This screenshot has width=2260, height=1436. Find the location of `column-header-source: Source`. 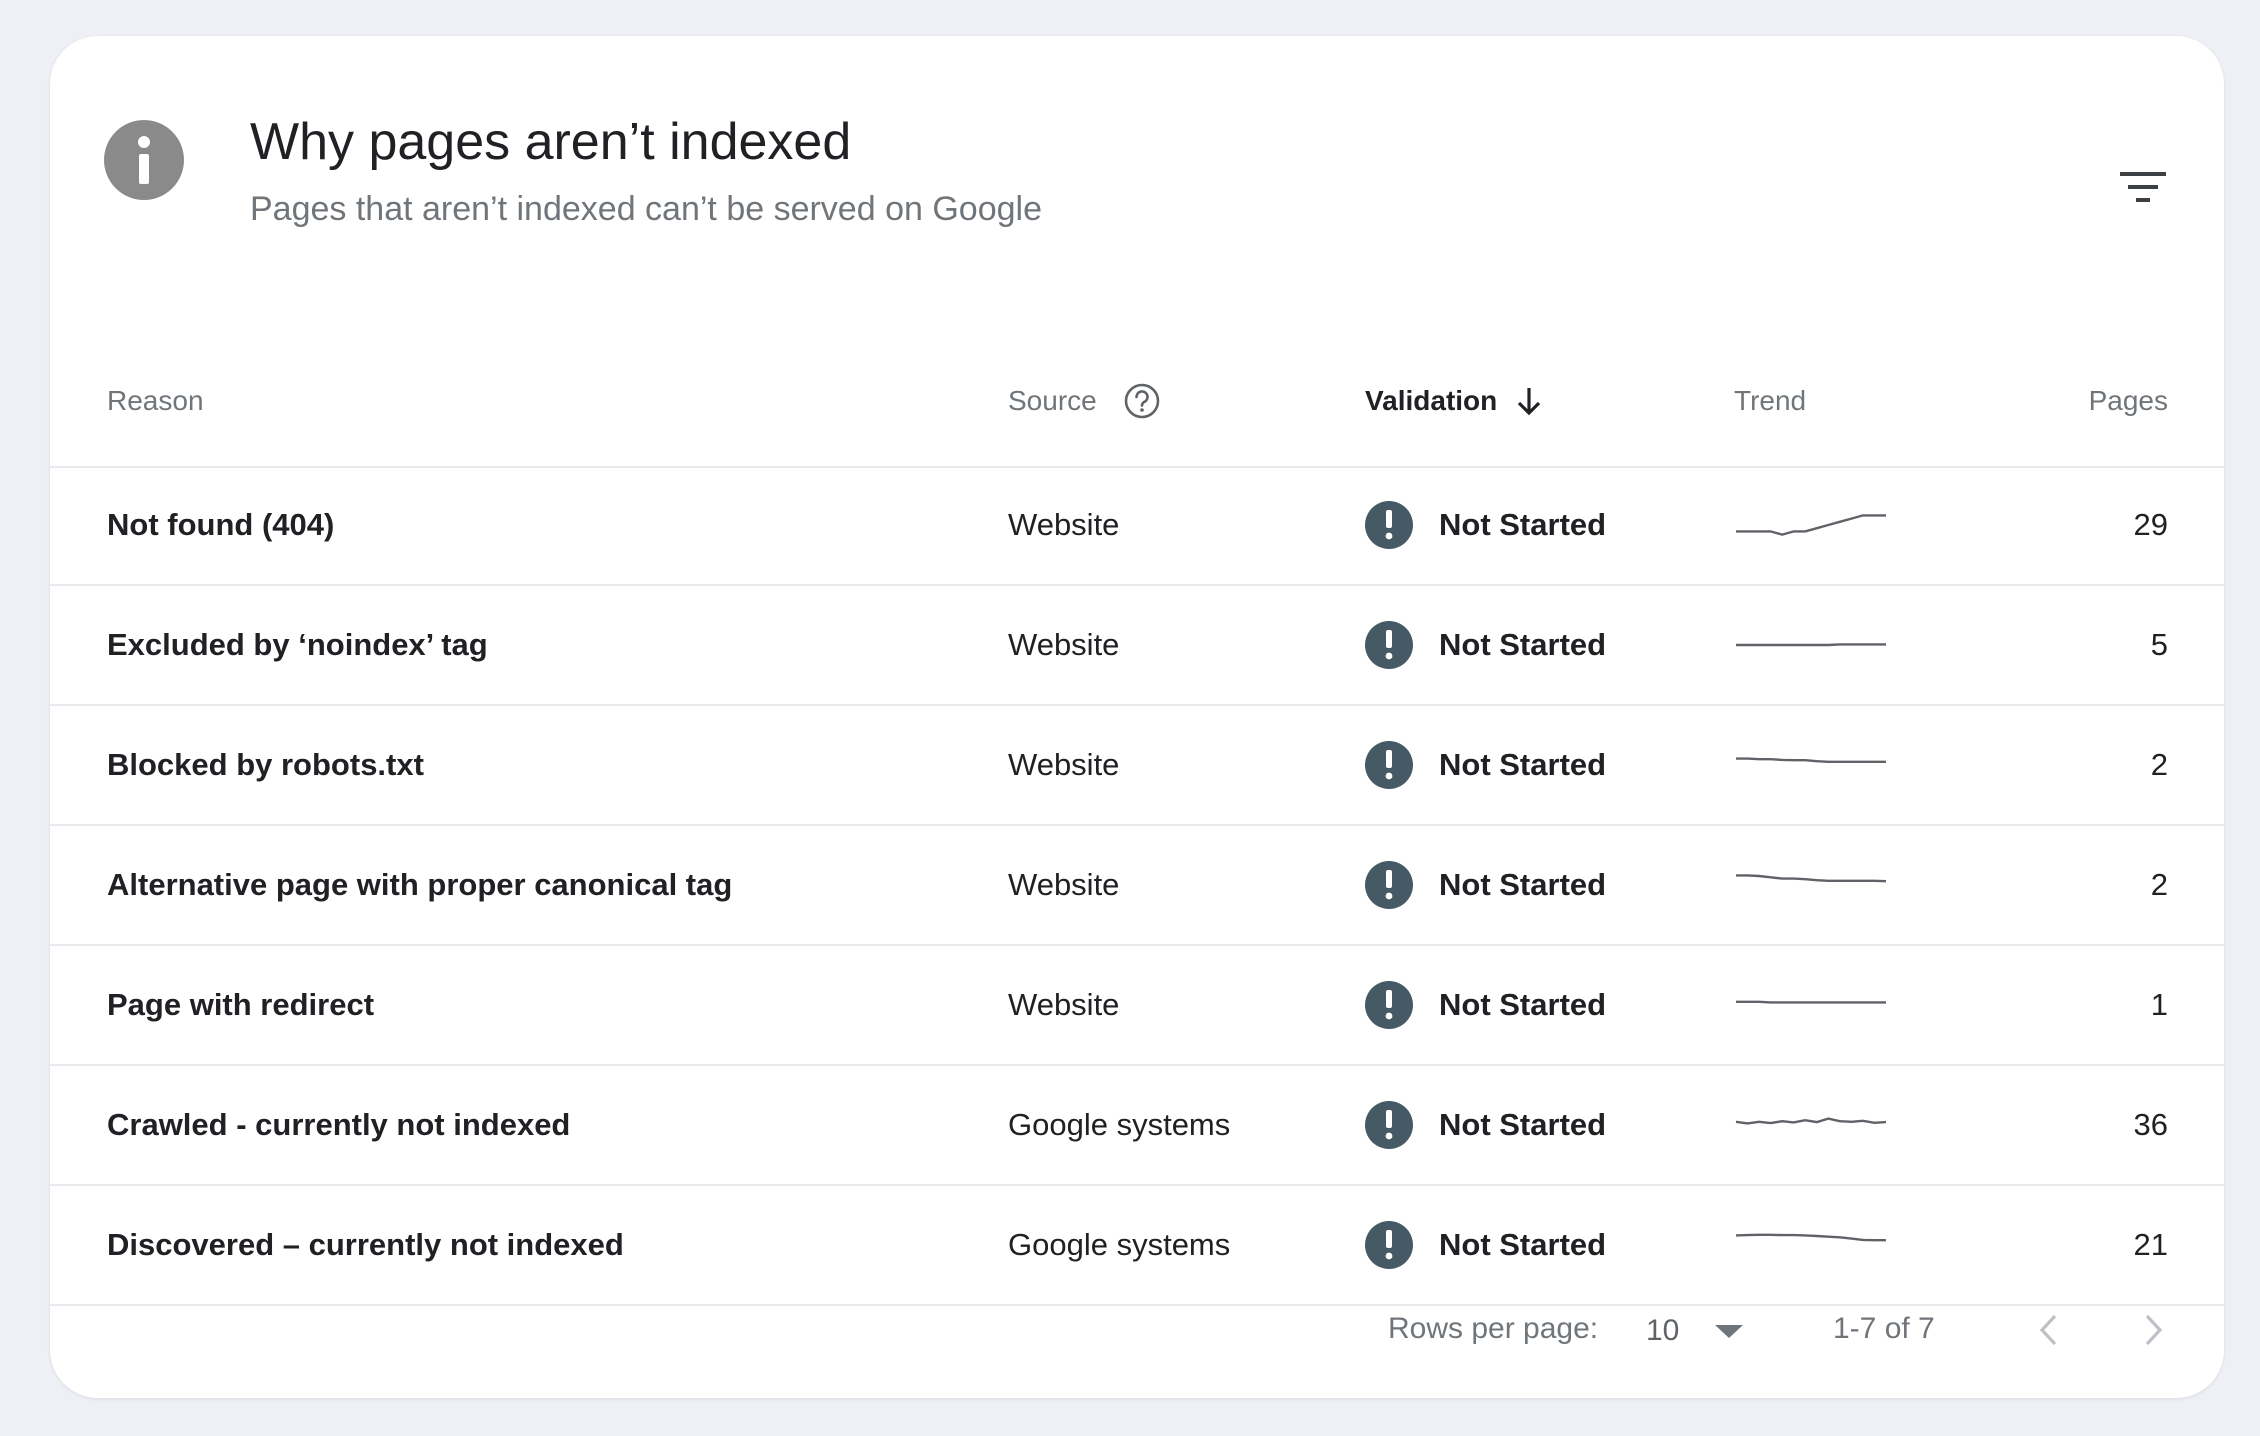

column-header-source: Source is located at coordinates (1084, 401).